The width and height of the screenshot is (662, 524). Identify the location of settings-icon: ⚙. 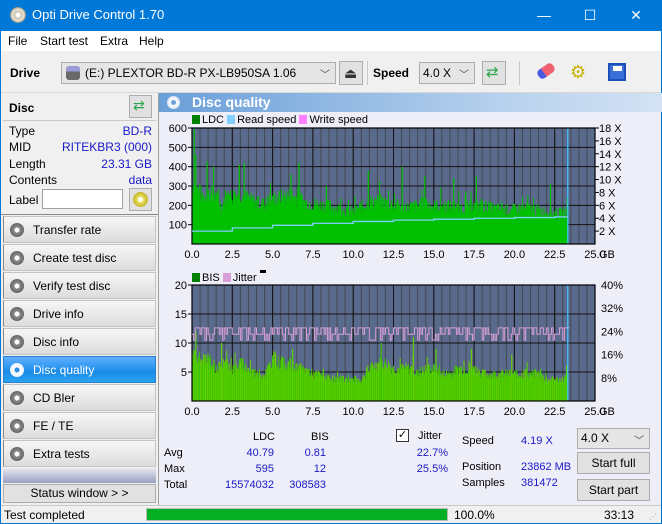
(578, 72).